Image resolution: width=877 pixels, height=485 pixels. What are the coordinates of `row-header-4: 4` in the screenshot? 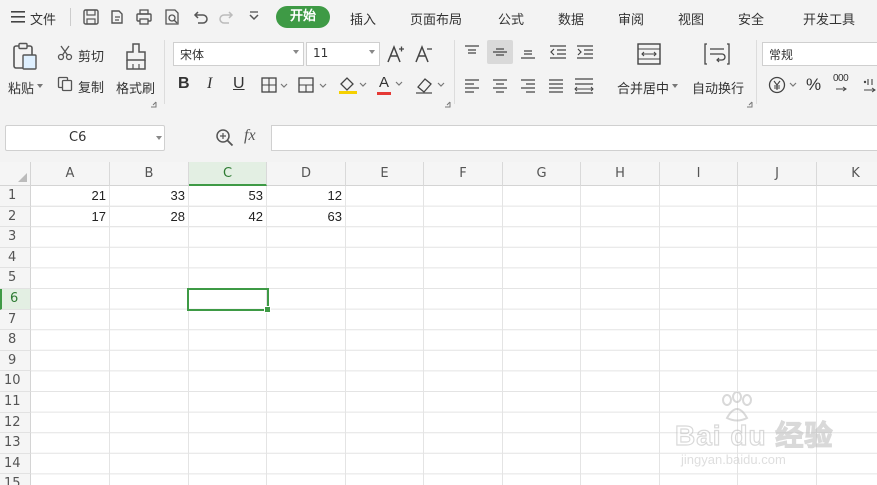 It's located at (15, 258).